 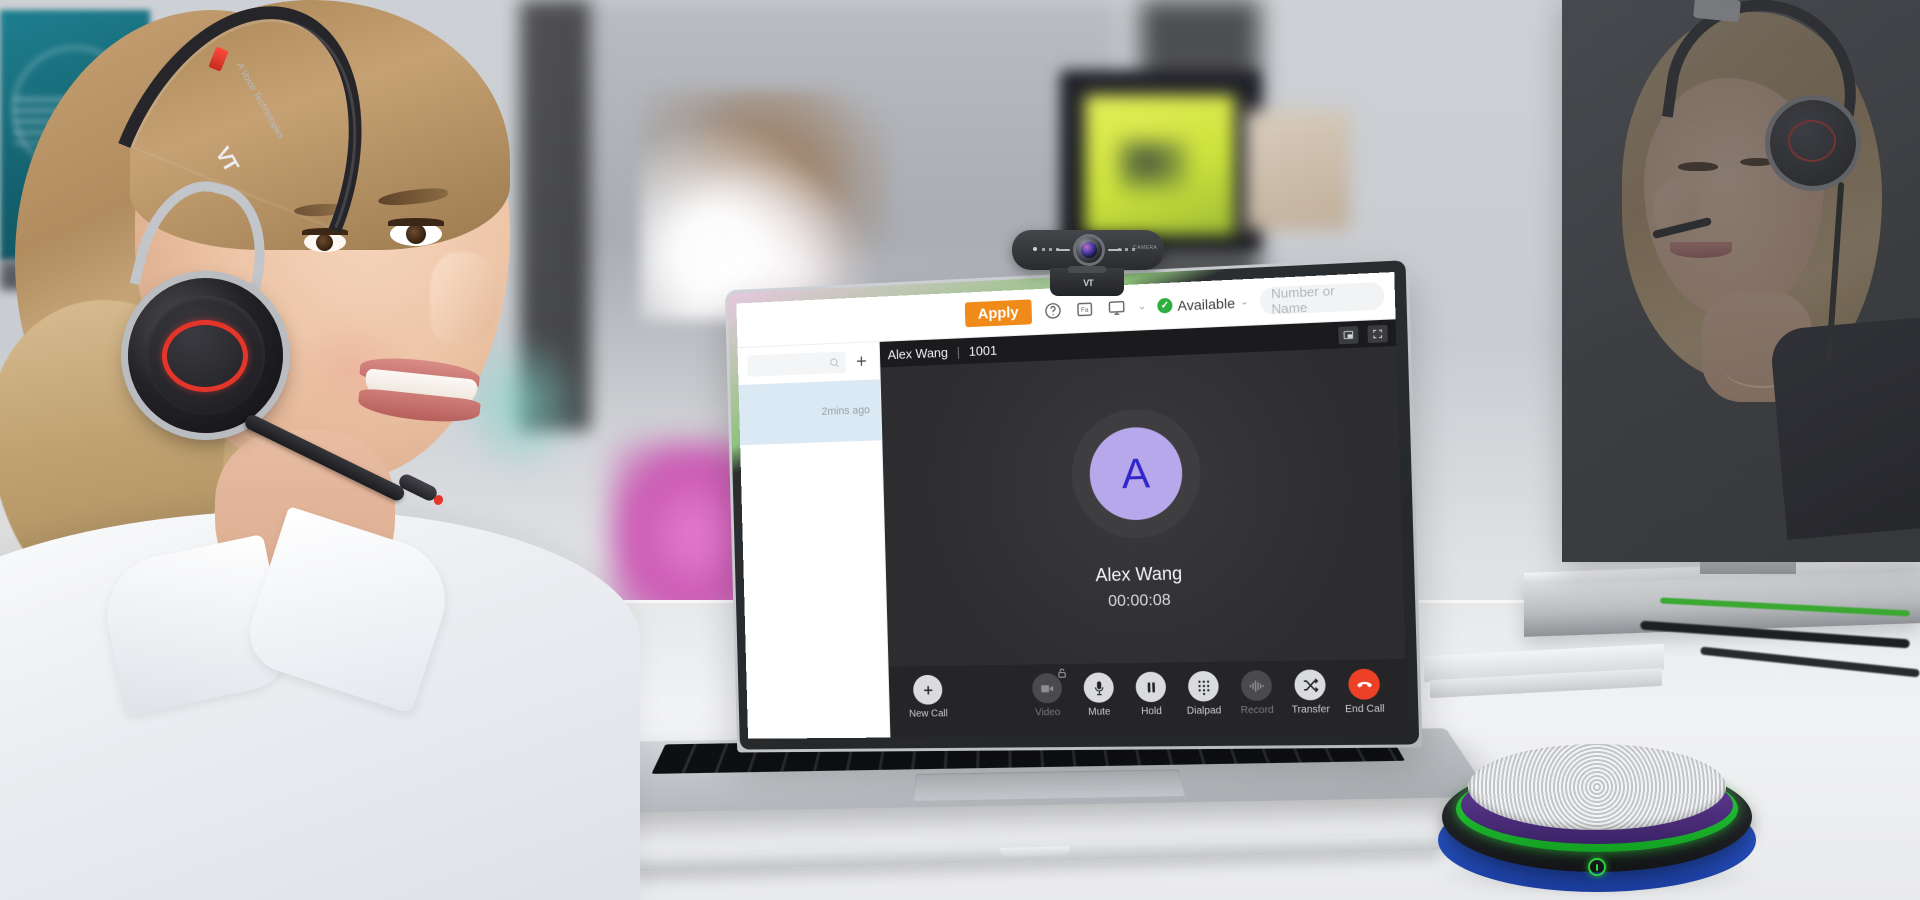 I want to click on webcam-clip-top, so click(x=1087, y=269).